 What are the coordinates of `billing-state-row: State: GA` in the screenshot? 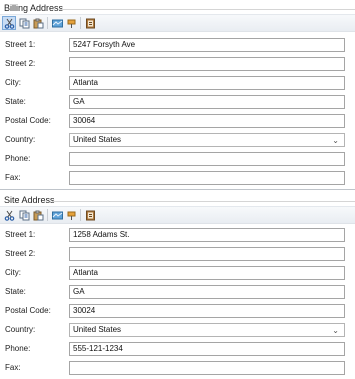 It's located at (177, 102).